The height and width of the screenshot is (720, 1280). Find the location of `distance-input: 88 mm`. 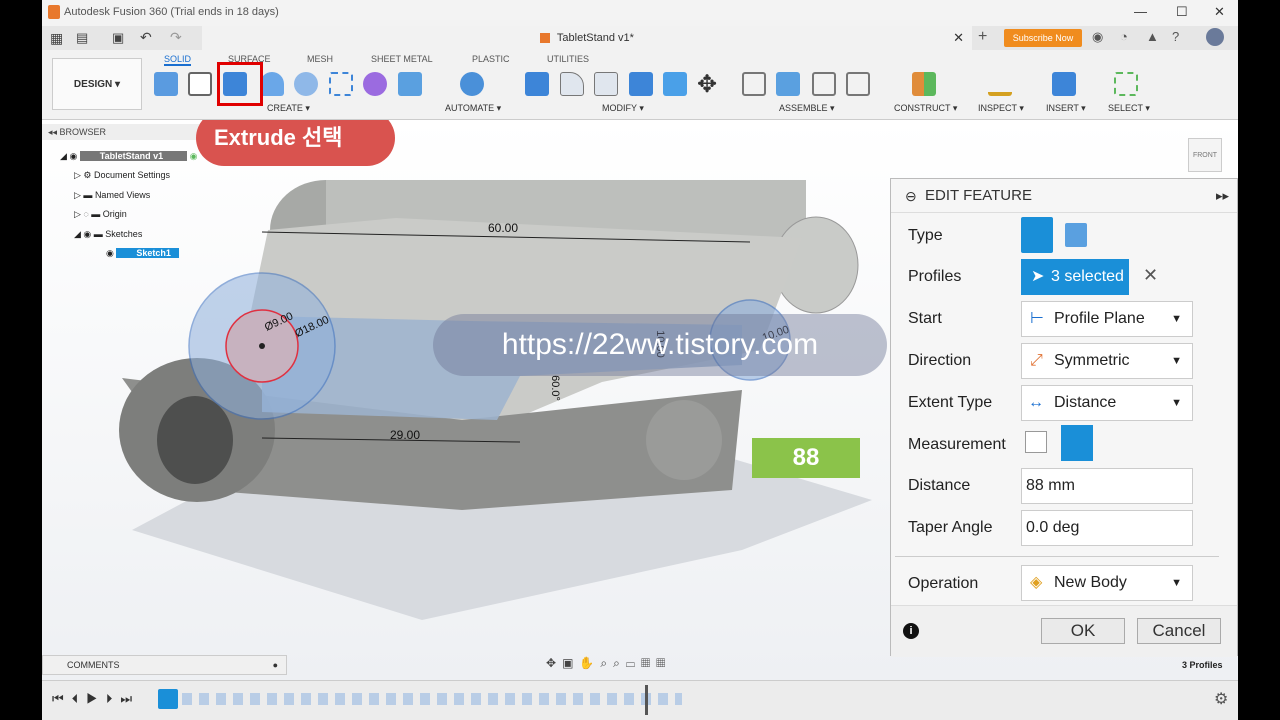

distance-input: 88 mm is located at coordinates (1107, 486).